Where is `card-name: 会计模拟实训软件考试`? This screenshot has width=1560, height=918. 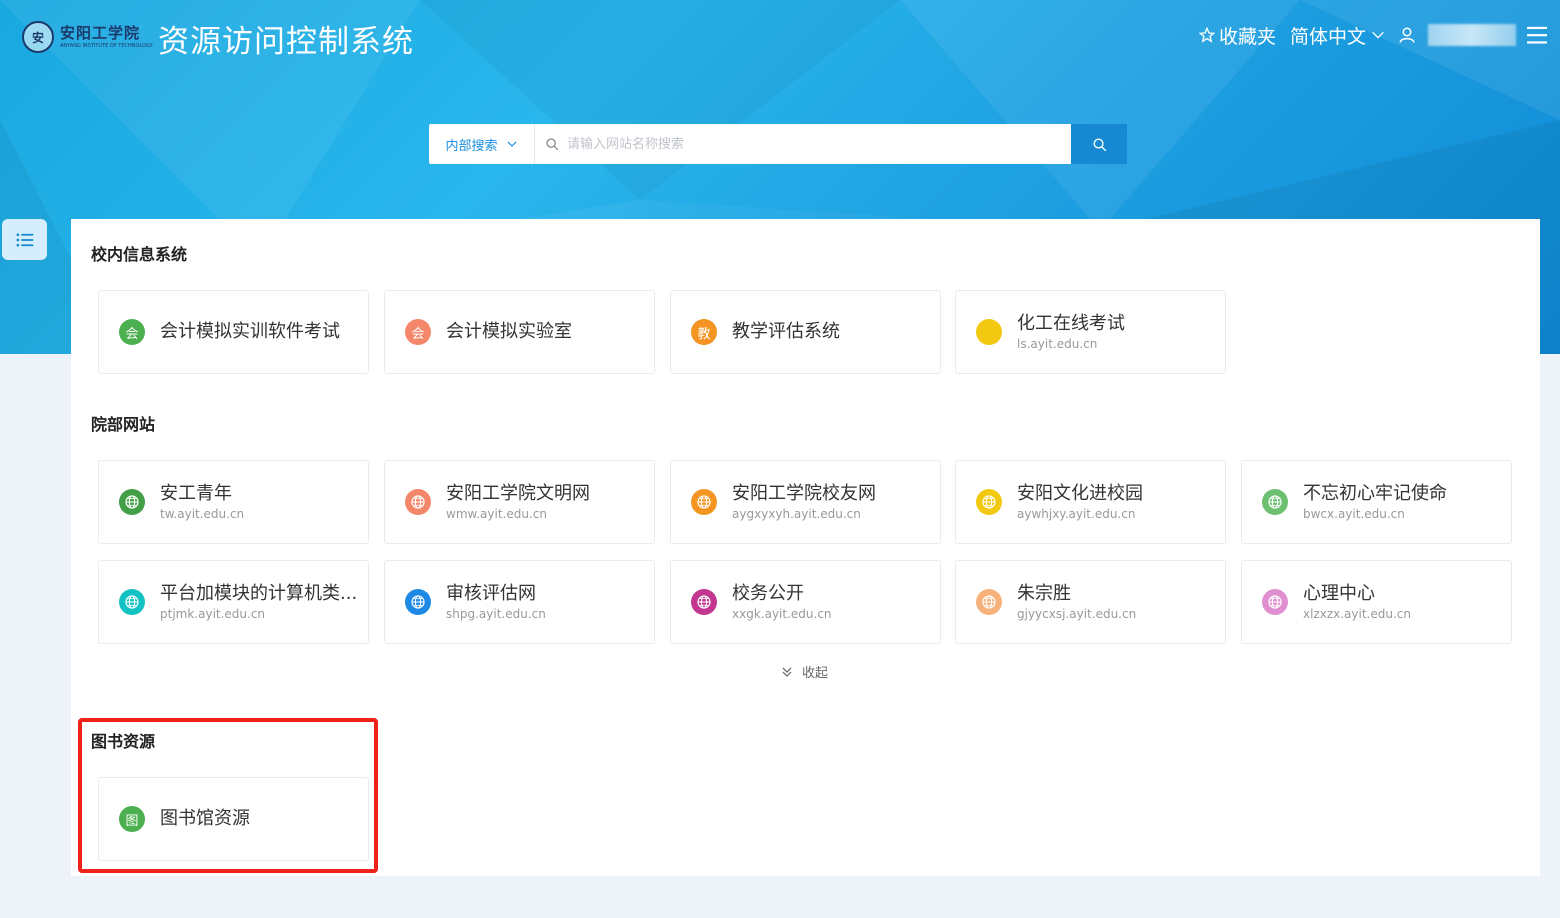
card-name: 会计模拟实训软件考试 is located at coordinates (250, 331).